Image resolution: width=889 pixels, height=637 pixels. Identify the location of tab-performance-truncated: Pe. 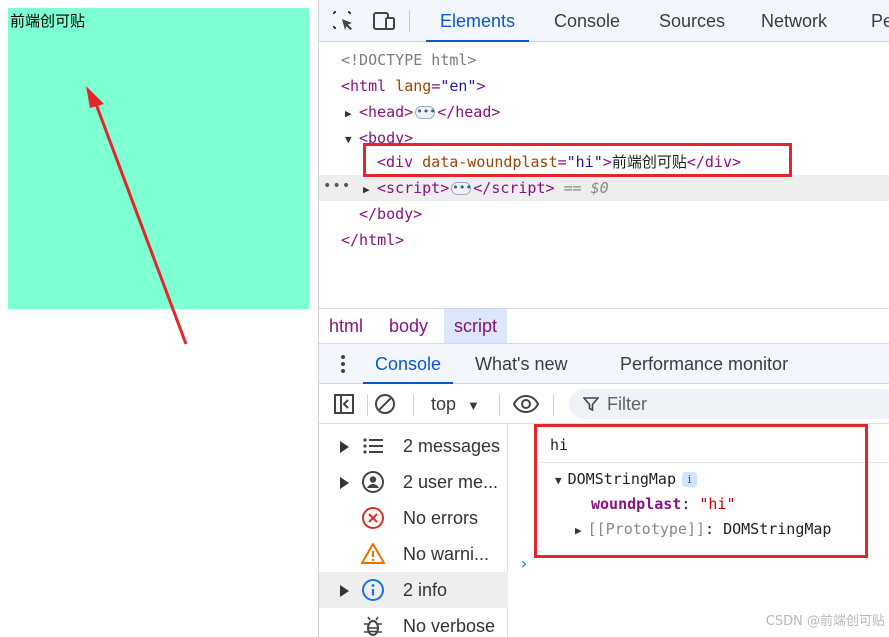
(880, 21).